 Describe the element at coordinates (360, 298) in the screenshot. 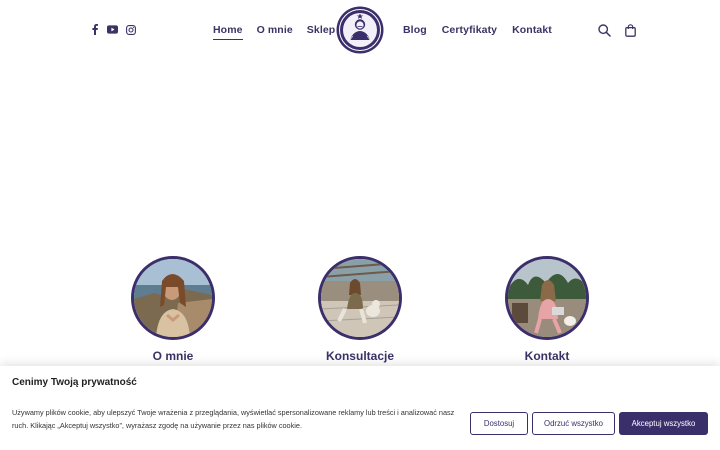

I see `card-photo-konsultacje` at that location.